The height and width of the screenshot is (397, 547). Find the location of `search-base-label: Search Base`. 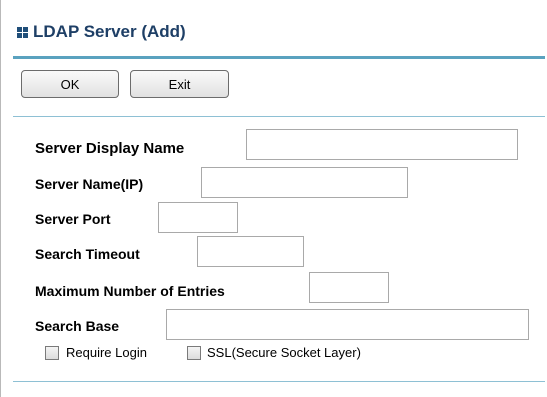

search-base-label: Search Base is located at coordinates (77, 326).